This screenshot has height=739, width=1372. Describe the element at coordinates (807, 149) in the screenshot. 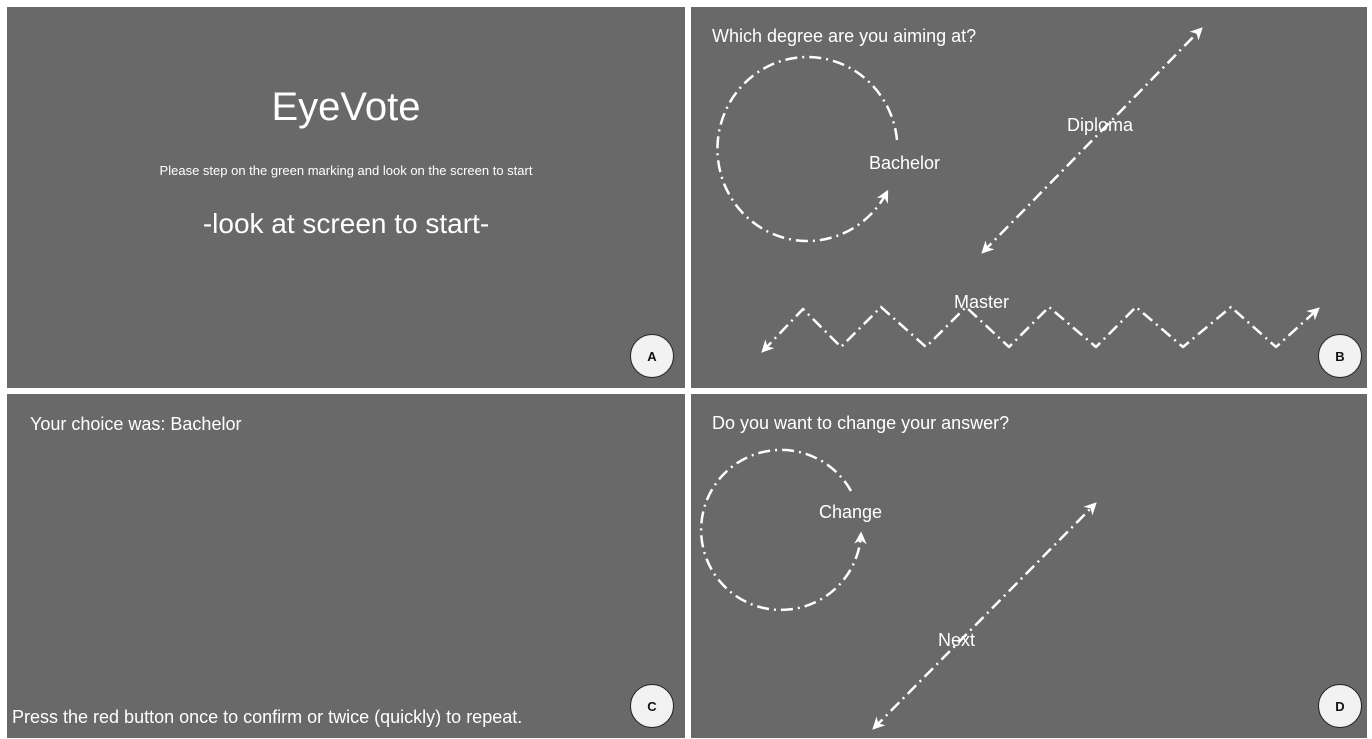

I see `bachelor-circular-trajectory` at that location.